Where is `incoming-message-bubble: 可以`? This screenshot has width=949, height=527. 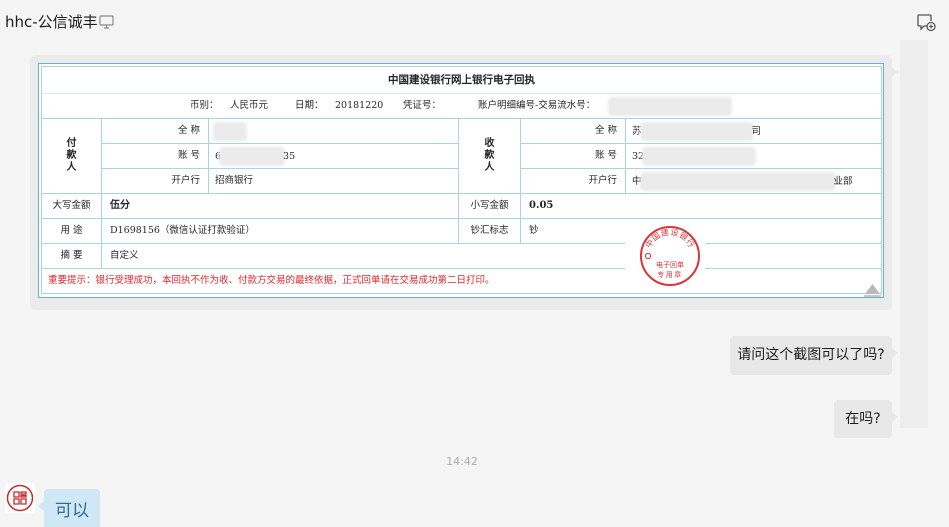
incoming-message-bubble: 可以 is located at coordinates (69, 508).